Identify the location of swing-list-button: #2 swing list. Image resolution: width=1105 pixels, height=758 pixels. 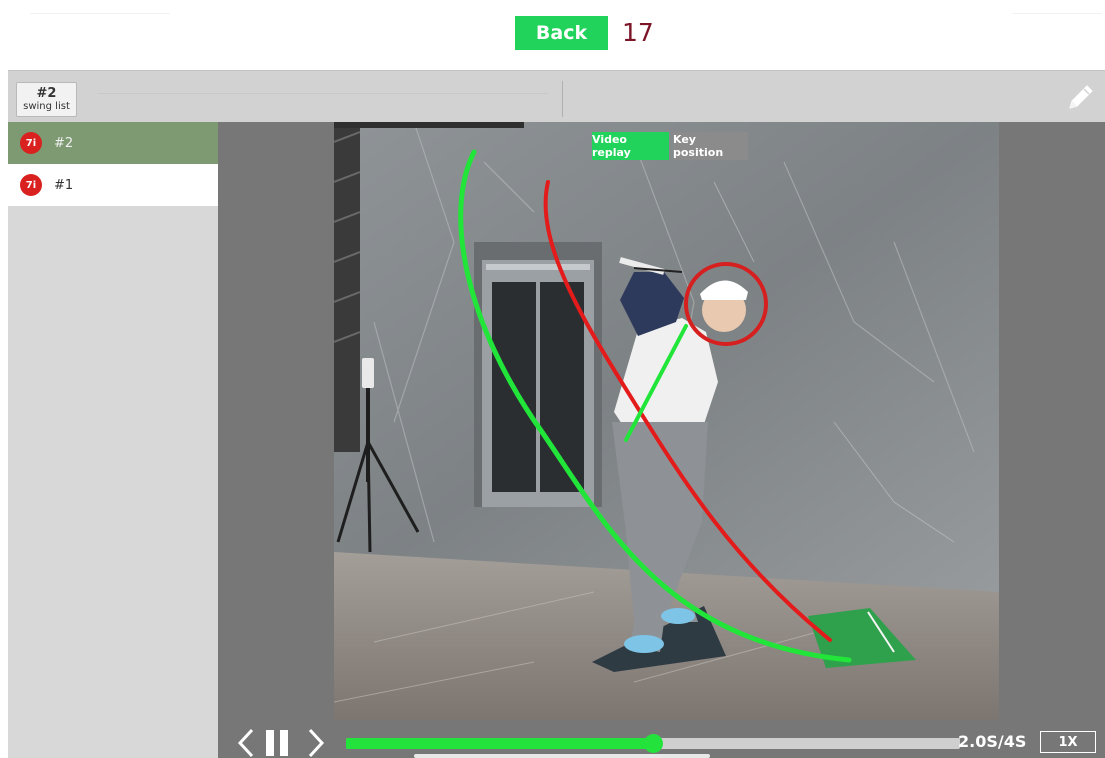
(46, 99).